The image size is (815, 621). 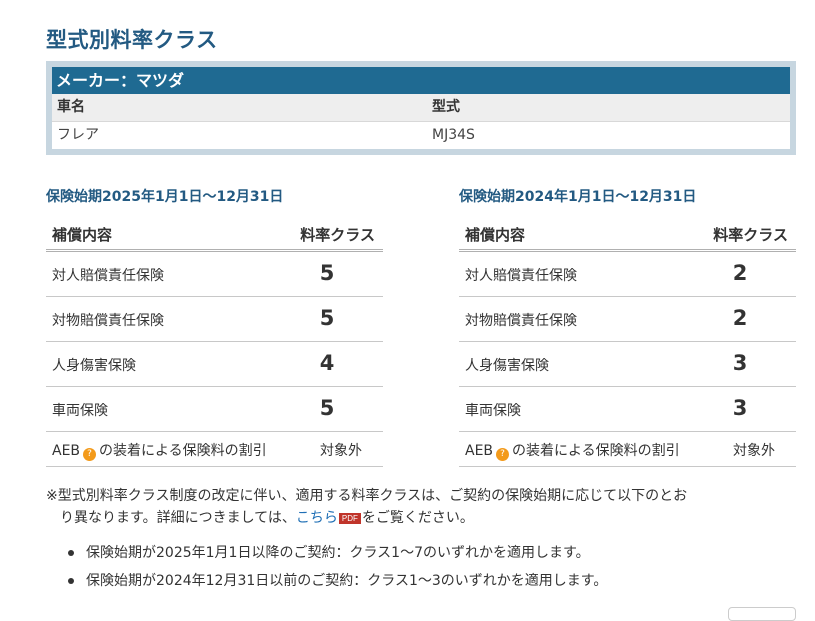 What do you see at coordinates (421, 135) in the screenshot?
I see `maker-data-row: フレア MJ34S` at bounding box center [421, 135].